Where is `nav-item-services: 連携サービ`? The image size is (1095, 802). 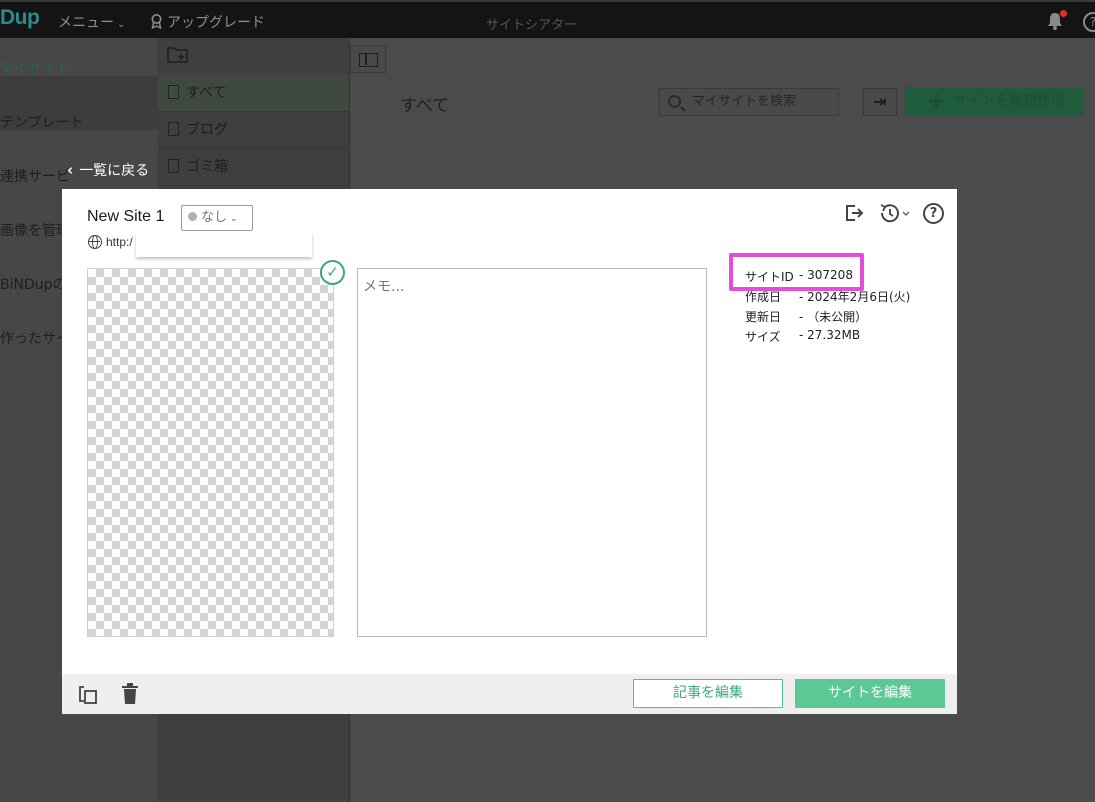 nav-item-services: 連携サービ is located at coordinates (35, 176).